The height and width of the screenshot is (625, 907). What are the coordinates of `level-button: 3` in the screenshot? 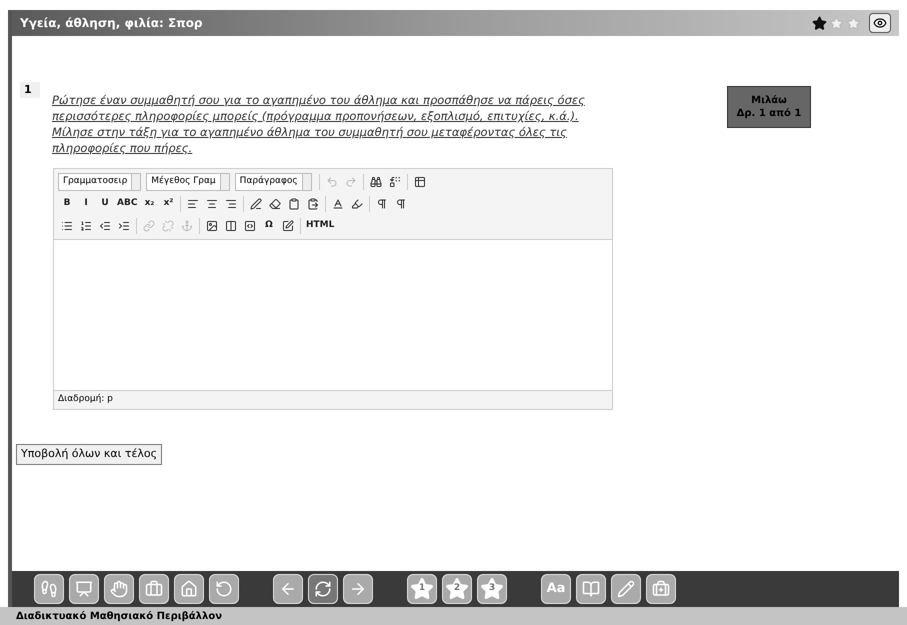 It's located at (492, 589).